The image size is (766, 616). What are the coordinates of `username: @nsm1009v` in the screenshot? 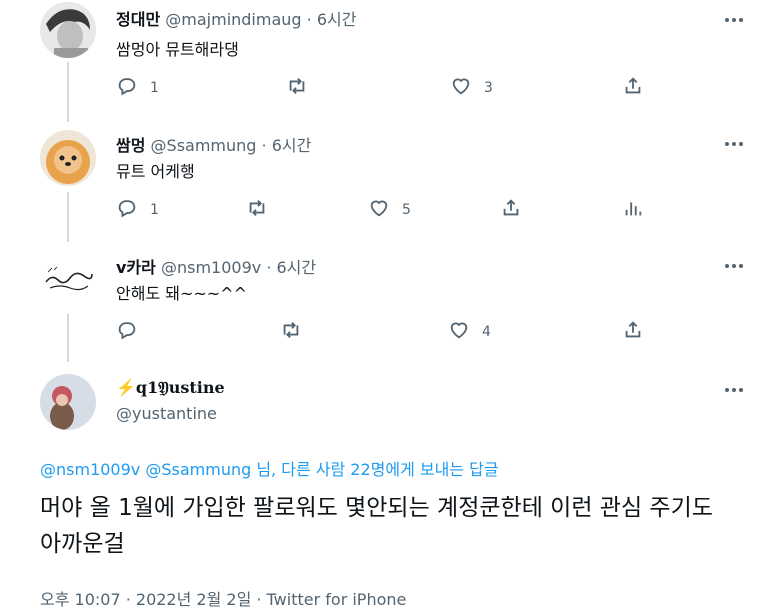 It's located at (211, 267).